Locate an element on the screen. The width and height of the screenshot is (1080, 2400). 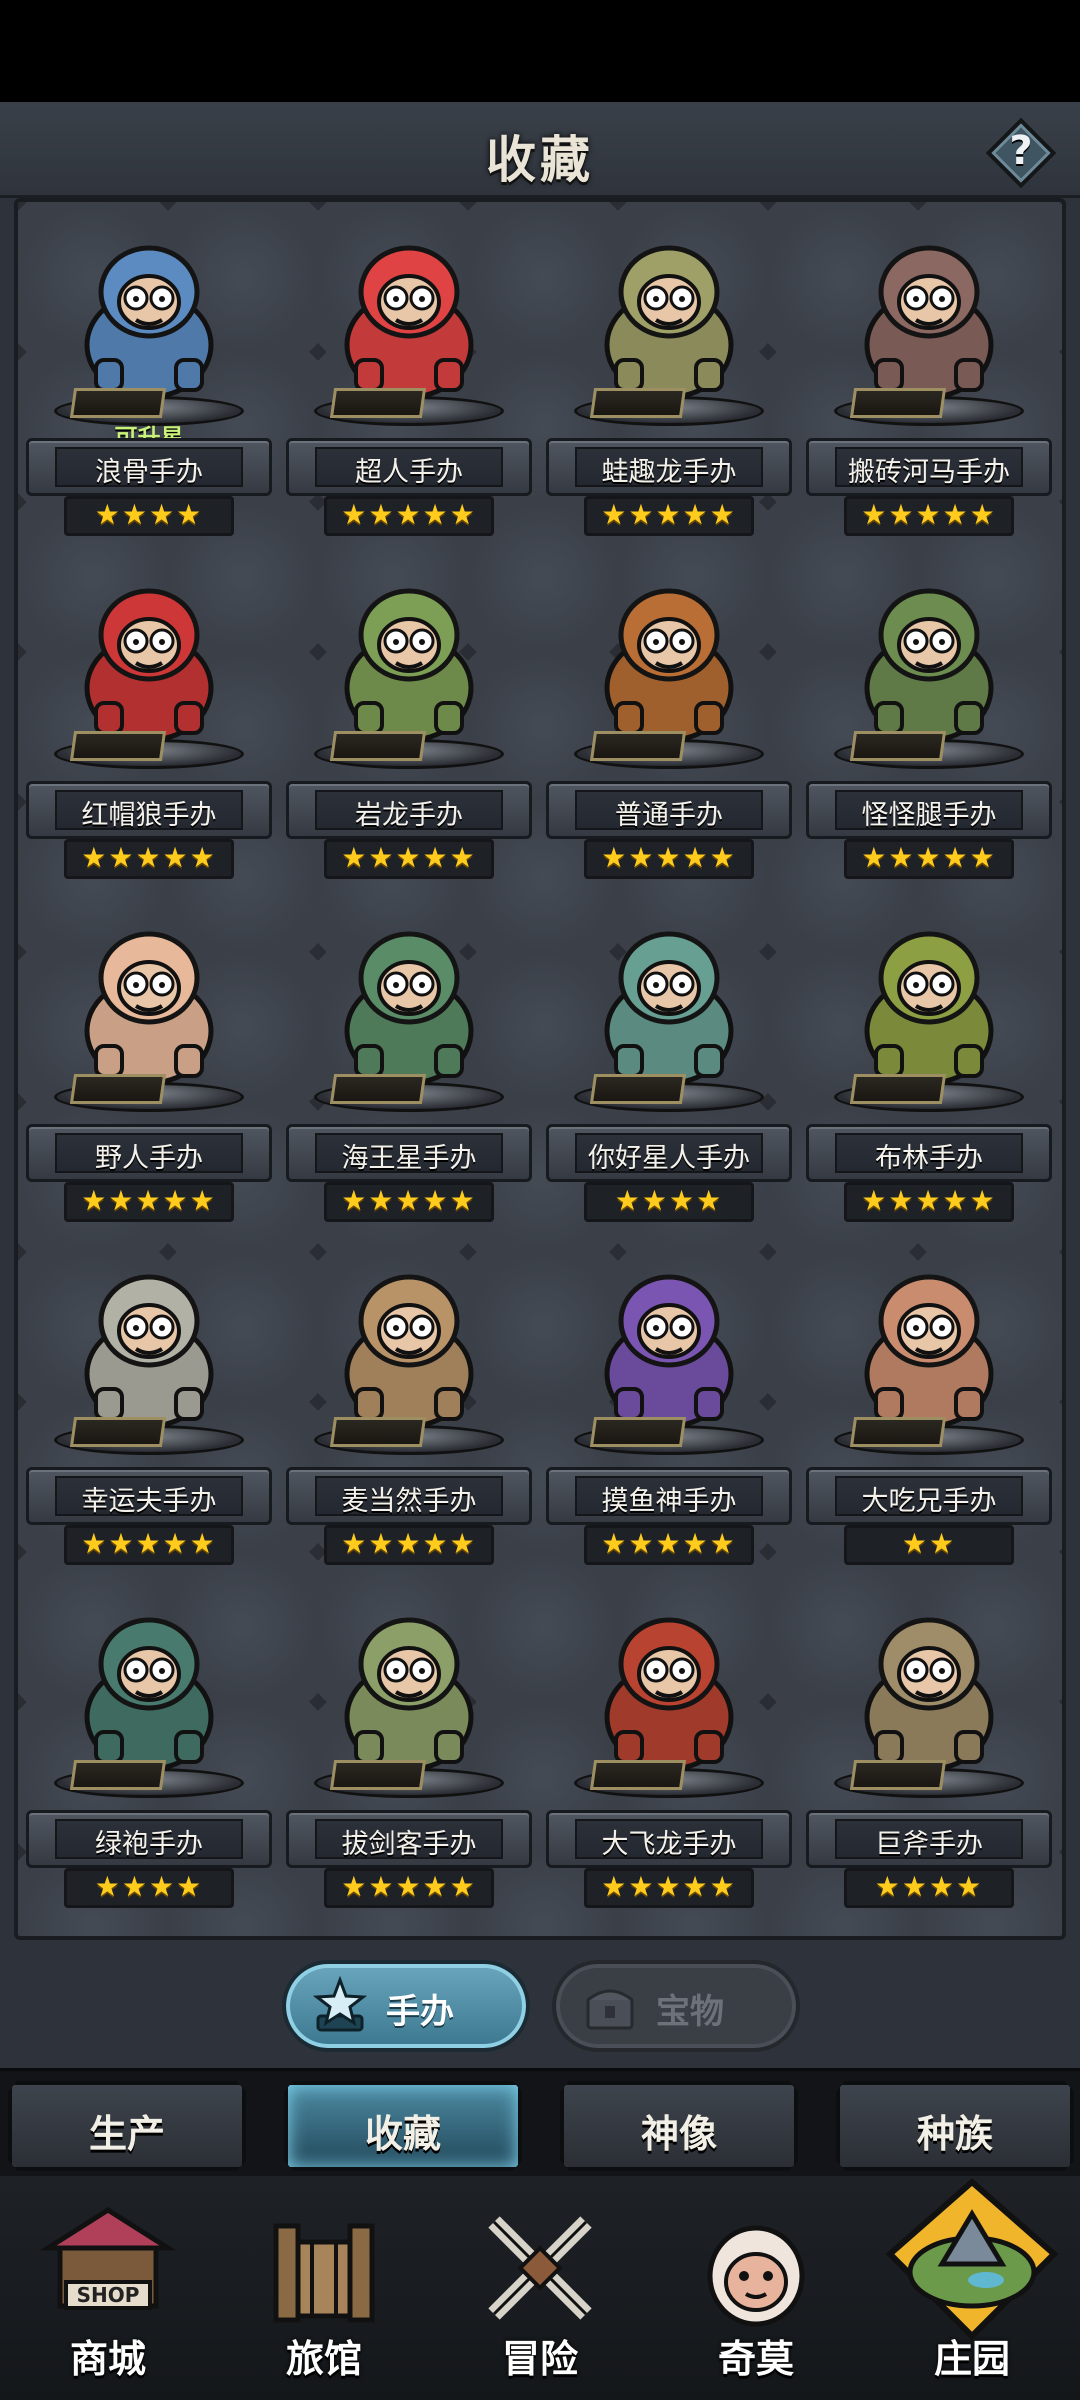
figure-card: 麦当然手办 ★★★★★ is located at coordinates (409, 1404).